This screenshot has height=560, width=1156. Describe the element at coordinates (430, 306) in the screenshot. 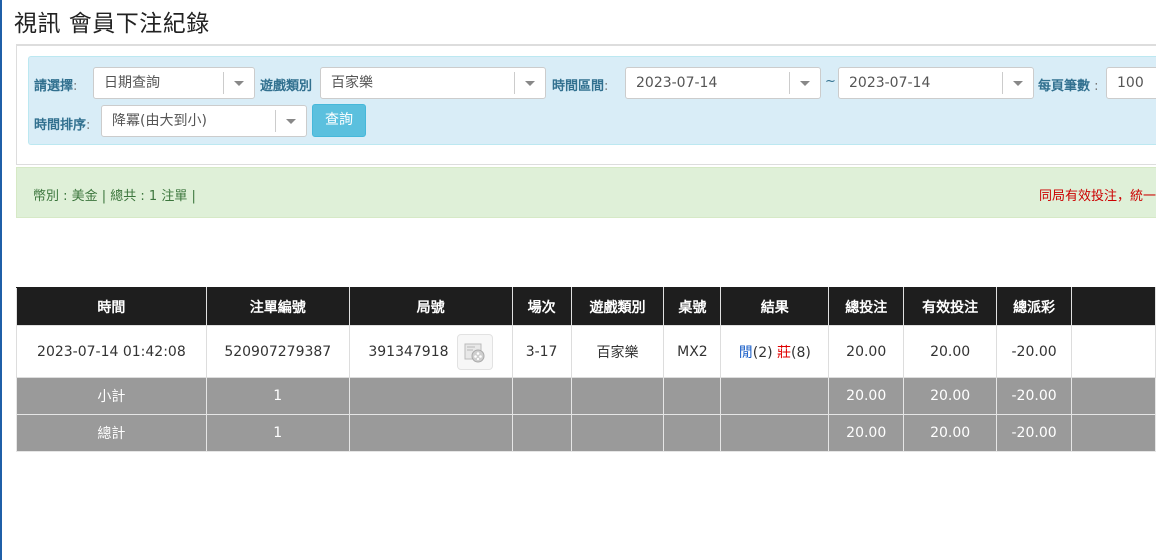

I see `col-header-round-id: 局號` at that location.